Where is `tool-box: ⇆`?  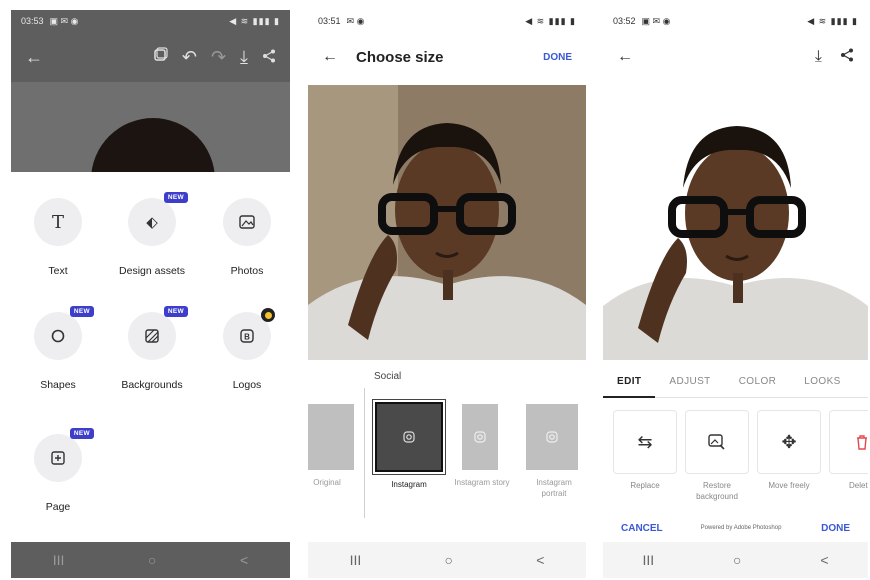
tool-box: ⇆ is located at coordinates (645, 442).